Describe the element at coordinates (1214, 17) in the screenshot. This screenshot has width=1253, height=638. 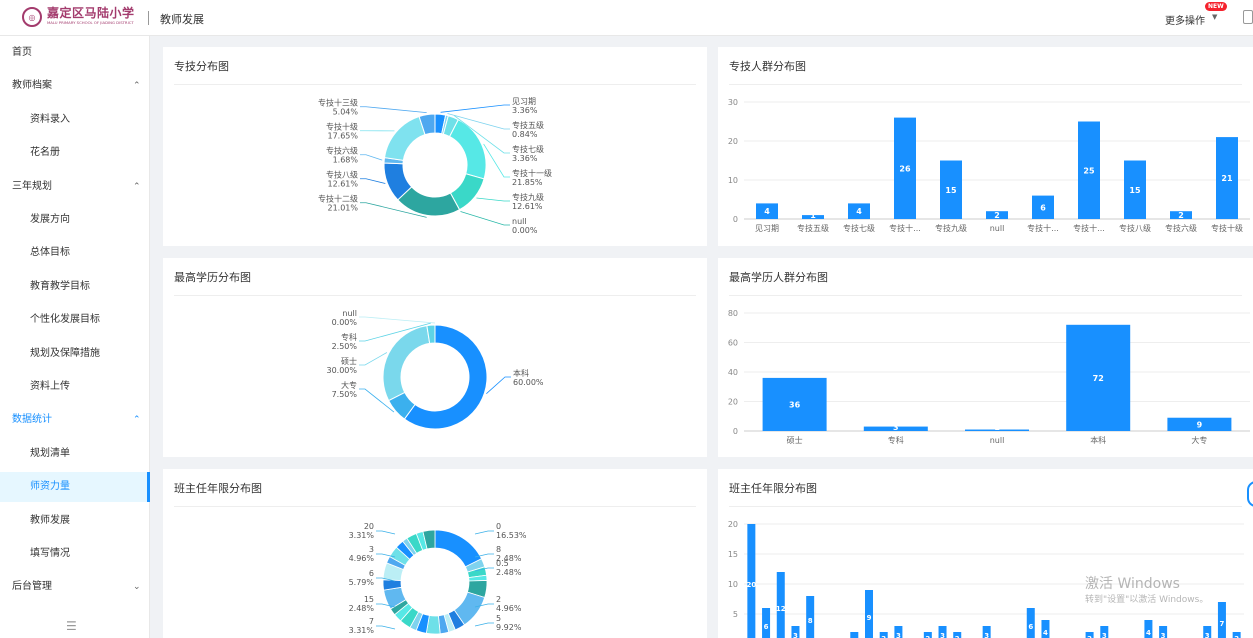
I see `chevron-down-icon: ▼` at that location.